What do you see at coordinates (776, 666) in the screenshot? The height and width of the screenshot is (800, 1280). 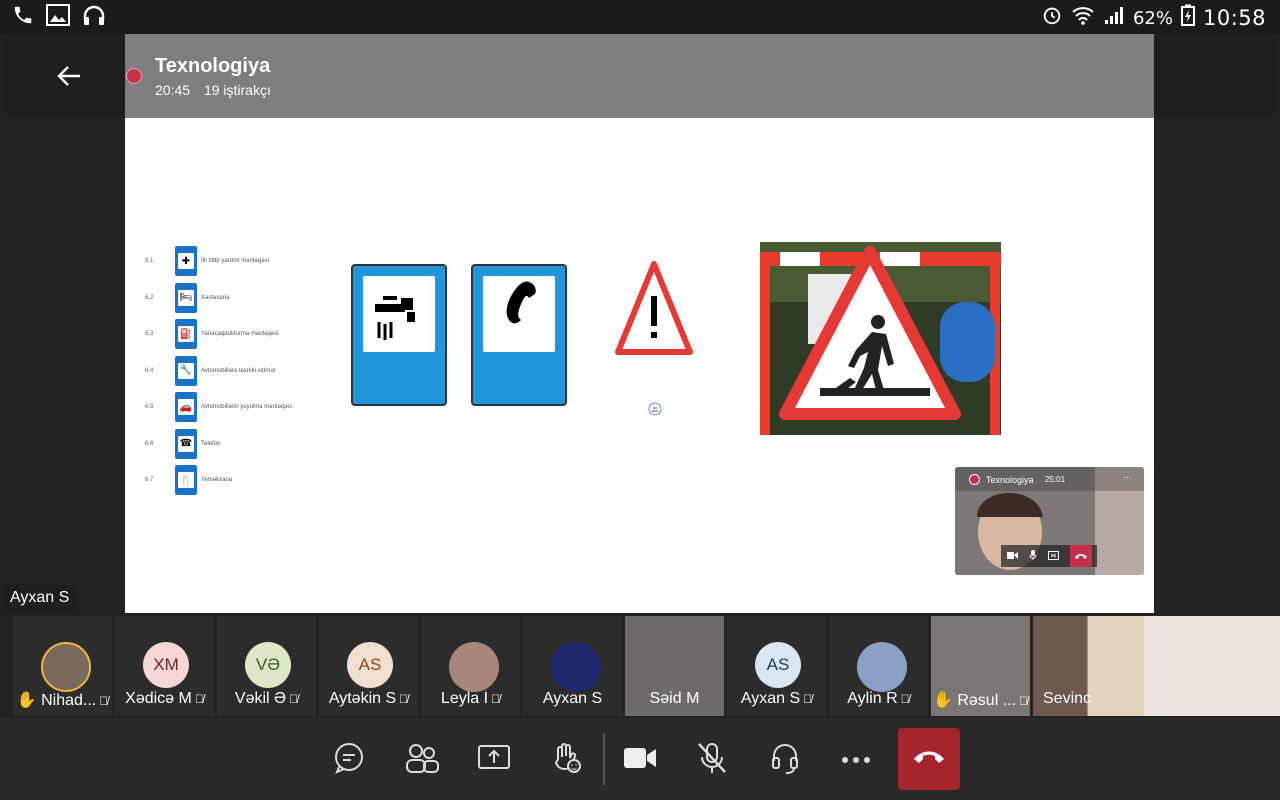 I see `participant-tile: AS Ayxan S 🎙̸` at bounding box center [776, 666].